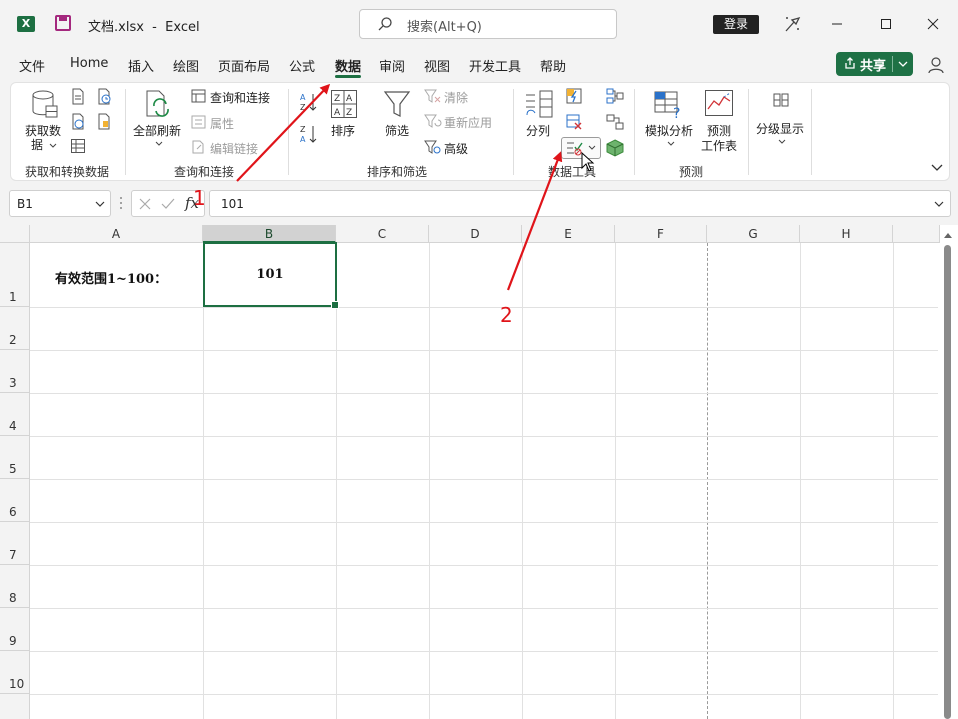  Describe the element at coordinates (382, 234) in the screenshot. I see `column-header-c: C` at that location.